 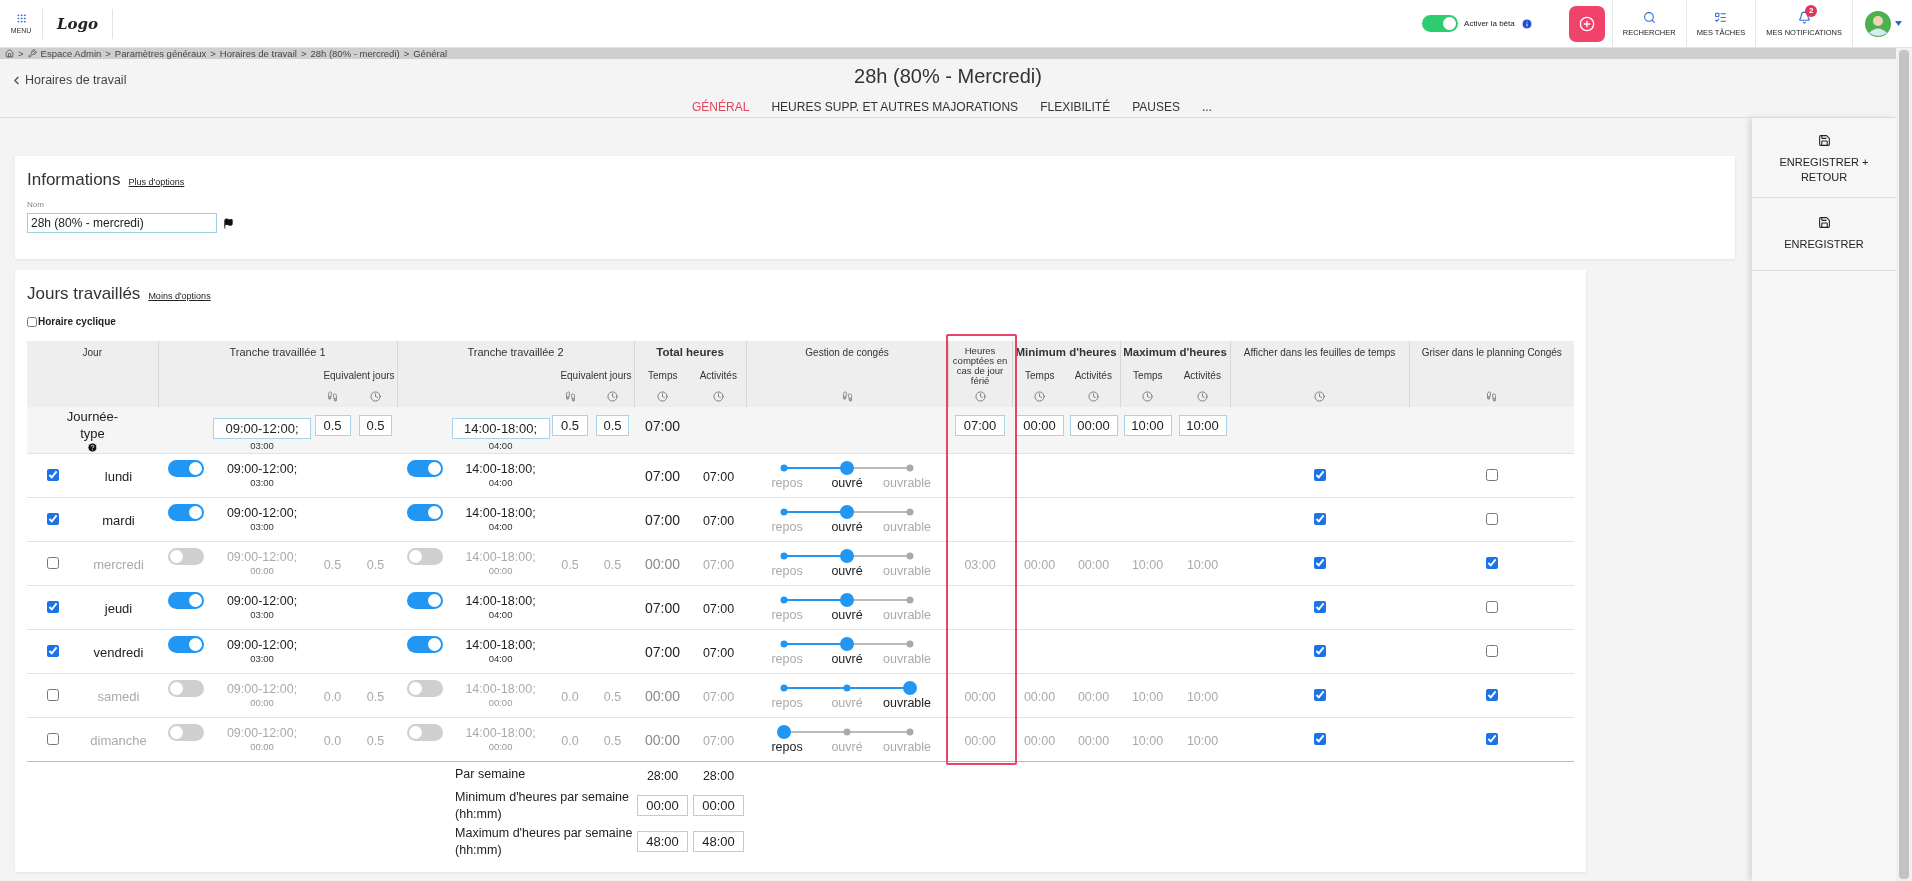 I want to click on options-link: Moins d'options, so click(x=179, y=296).